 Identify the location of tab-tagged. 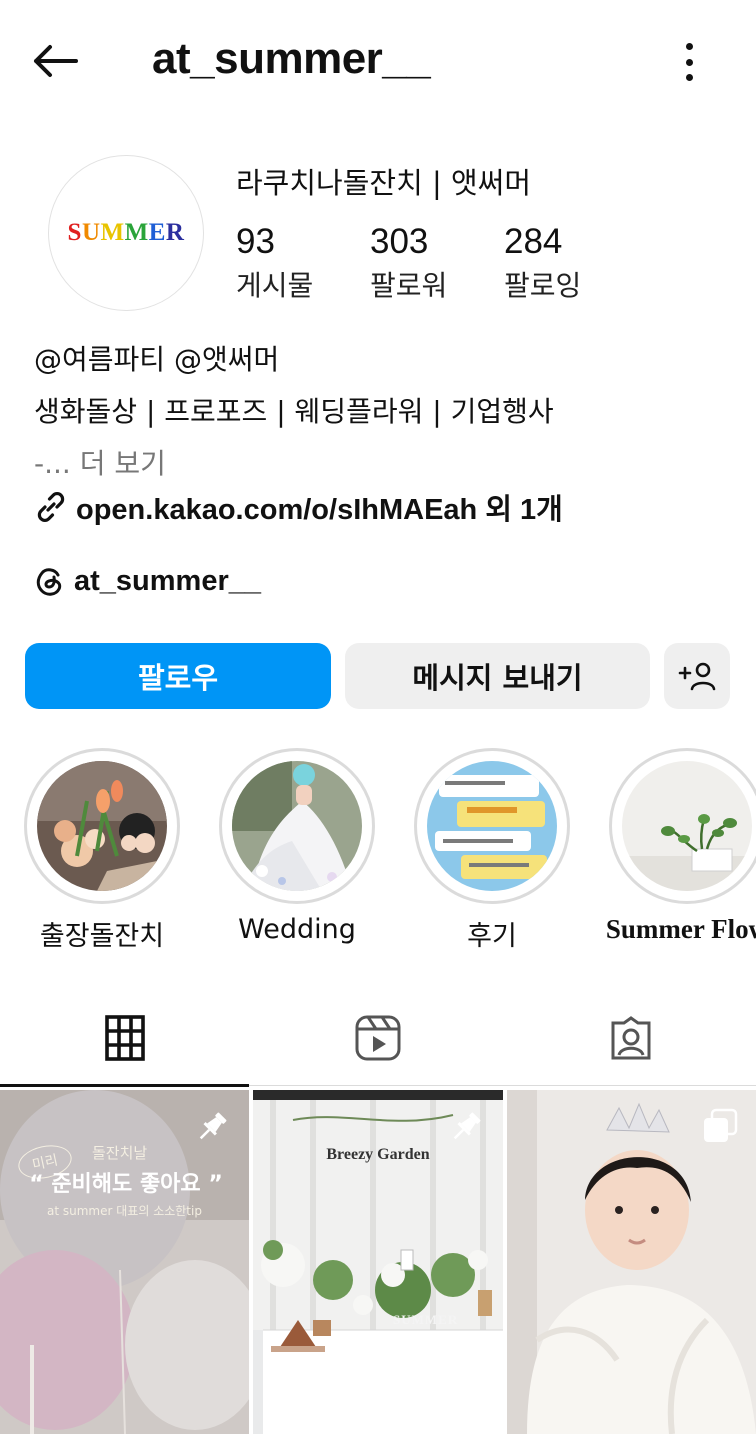
(630, 1038).